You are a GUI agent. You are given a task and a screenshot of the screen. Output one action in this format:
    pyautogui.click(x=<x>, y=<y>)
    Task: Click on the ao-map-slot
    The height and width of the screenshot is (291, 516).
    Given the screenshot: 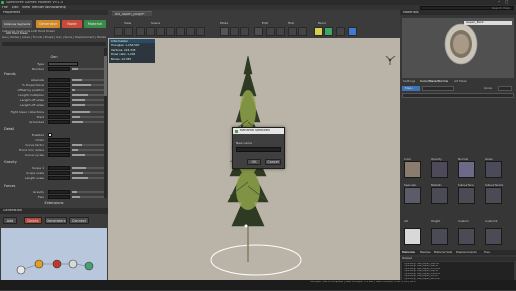 What is the action you would take?
    pyautogui.click(x=412, y=236)
    